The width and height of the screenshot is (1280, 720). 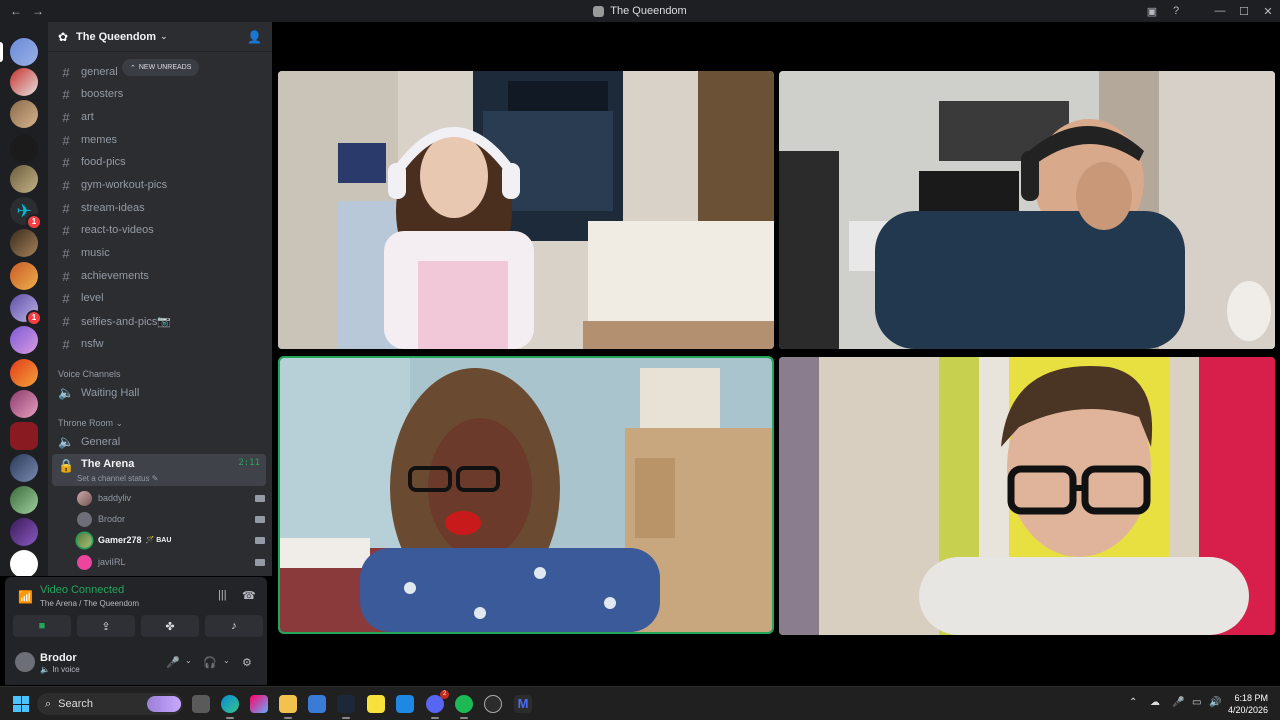 What do you see at coordinates (159, 94) in the screenshot?
I see `channel-boosters: # boosters` at bounding box center [159, 94].